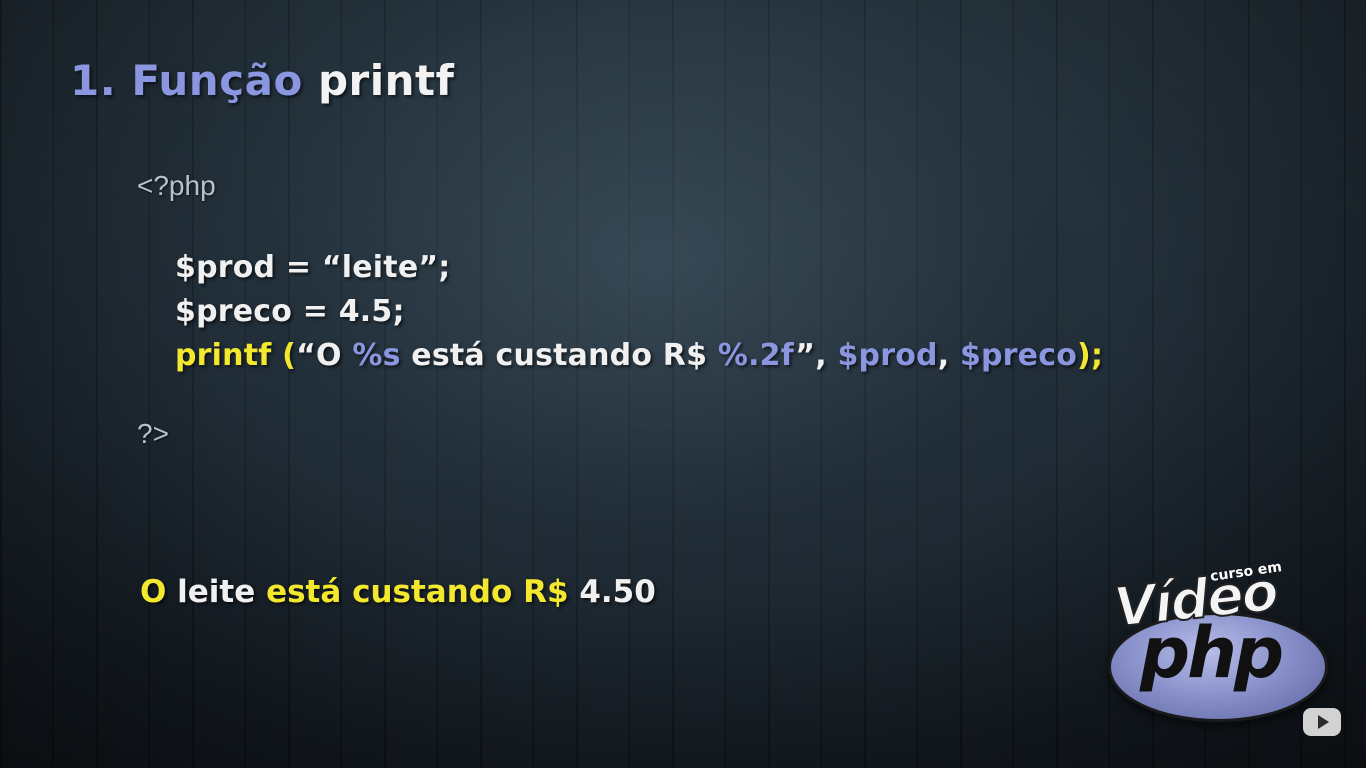 Image resolution: width=1366 pixels, height=768 pixels. Describe the element at coordinates (1090, 355) in the screenshot. I see `printf-end: );` at that location.